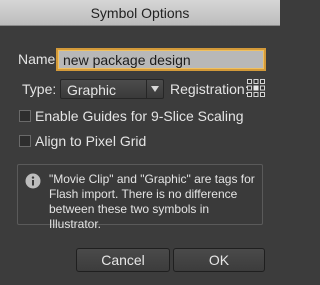  What do you see at coordinates (143, 194) in the screenshot?
I see `info-line: Flash import. There is no difference` at bounding box center [143, 194].